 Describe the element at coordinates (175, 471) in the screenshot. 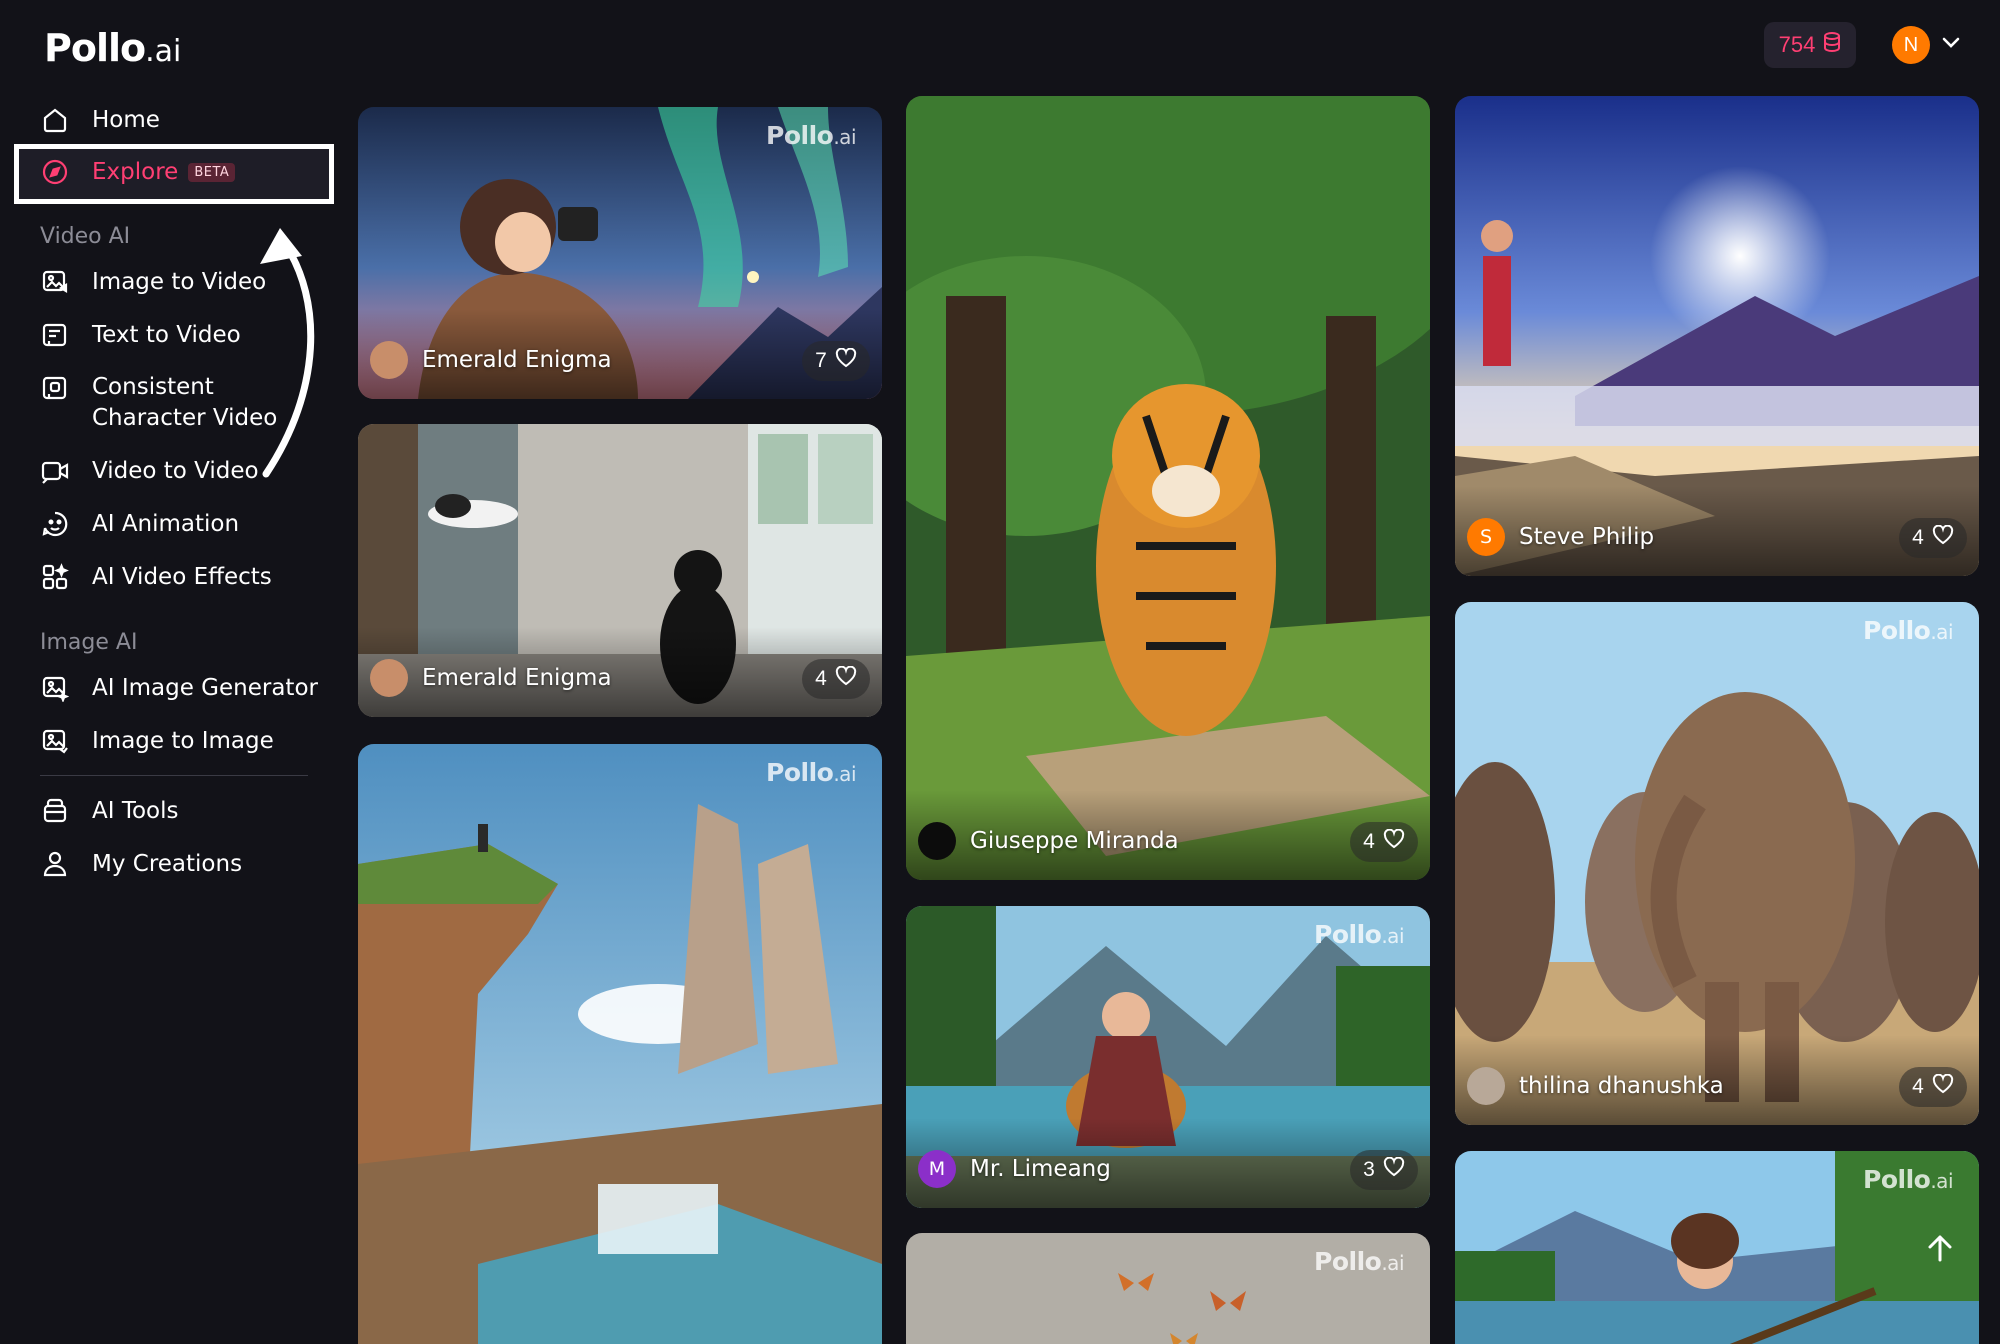

I see `sidebar-item-label: Video to Video` at that location.